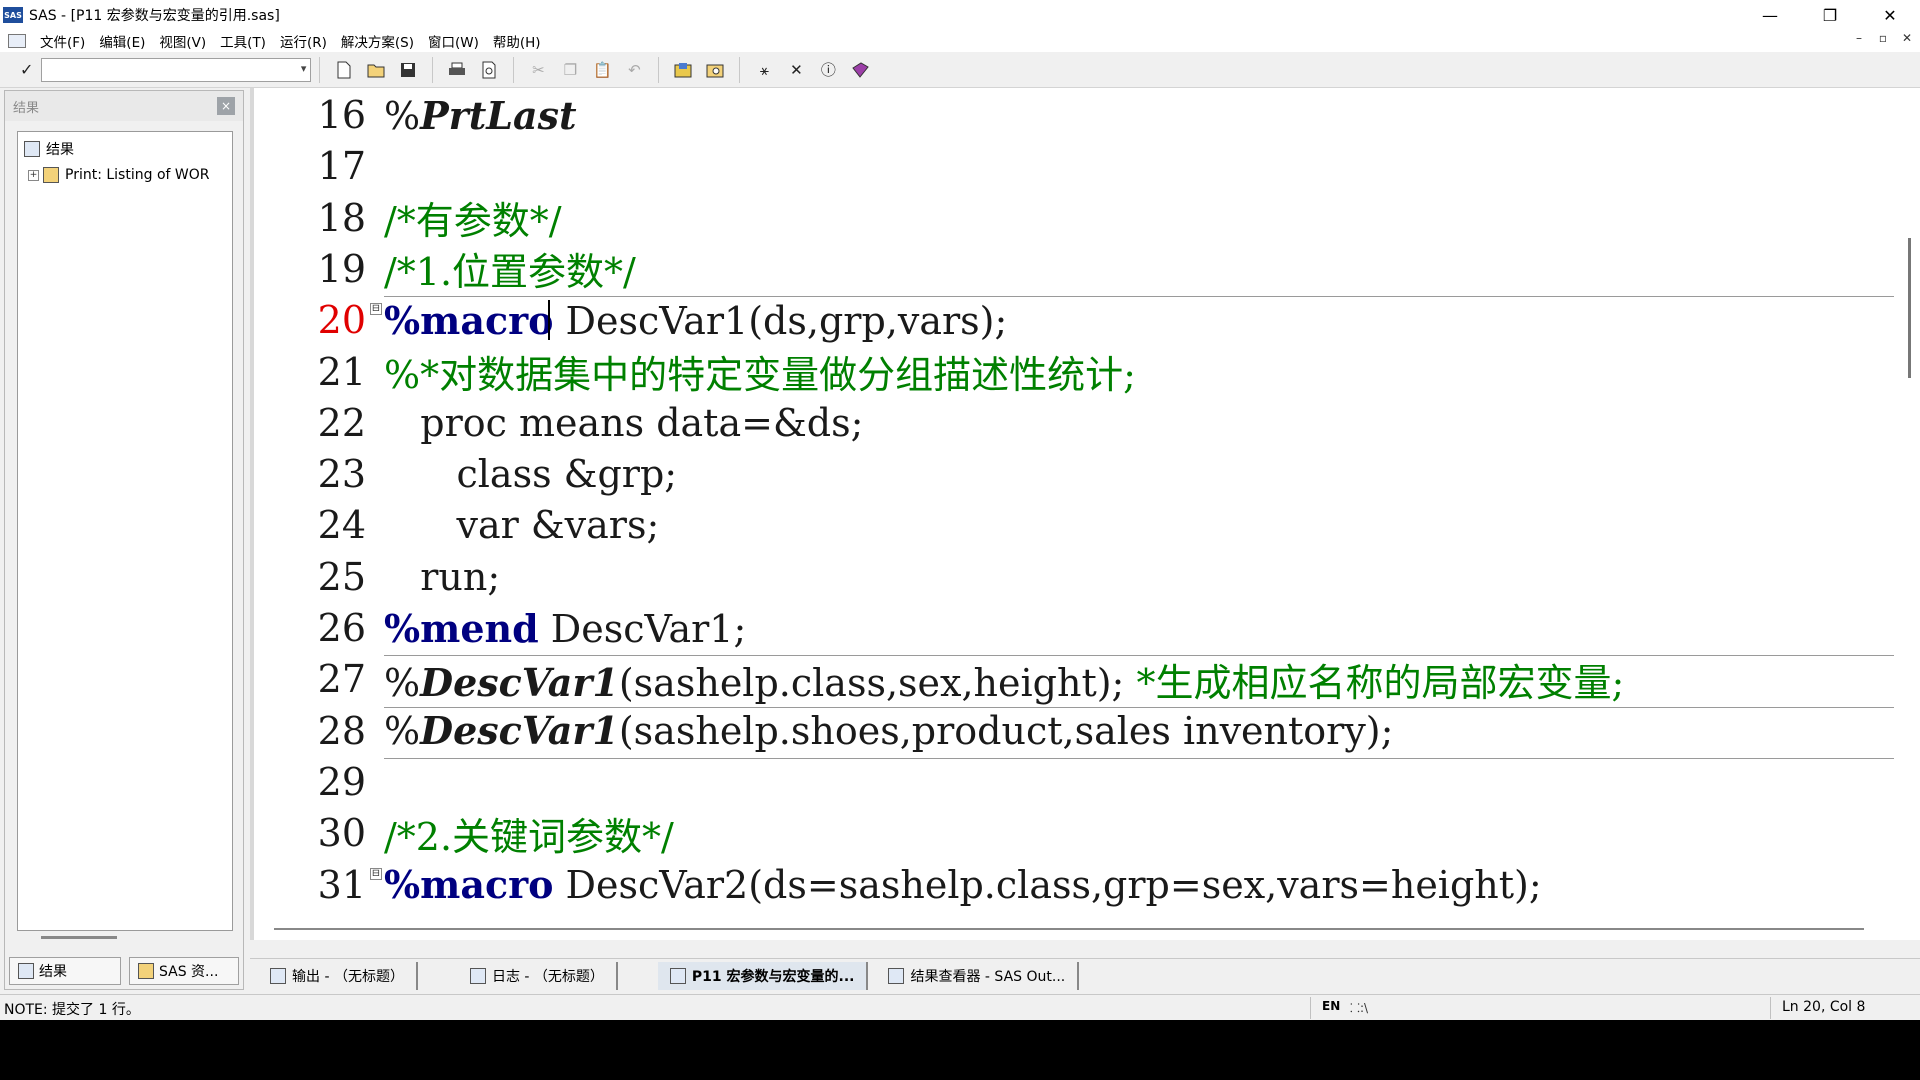 This screenshot has height=1080, width=1920. Describe the element at coordinates (570, 70) in the screenshot. I see `copy-icon: ❐` at that location.